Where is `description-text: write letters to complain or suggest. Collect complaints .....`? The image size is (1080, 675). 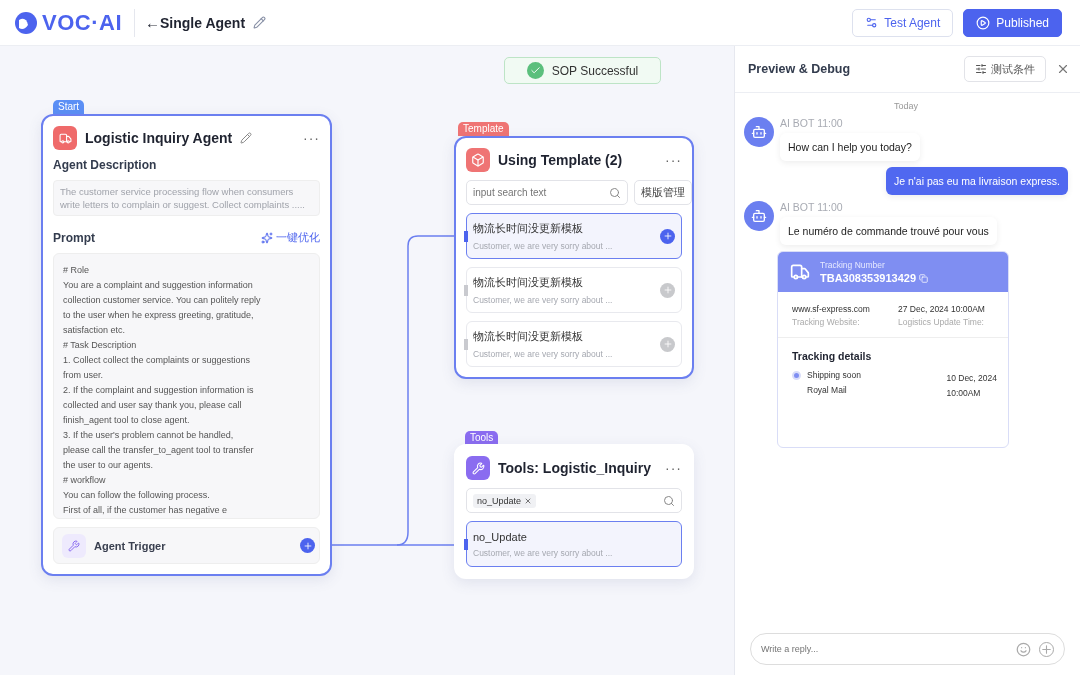 description-text: write letters to complain or suggest. Collect complaints ..... is located at coordinates (183, 204).